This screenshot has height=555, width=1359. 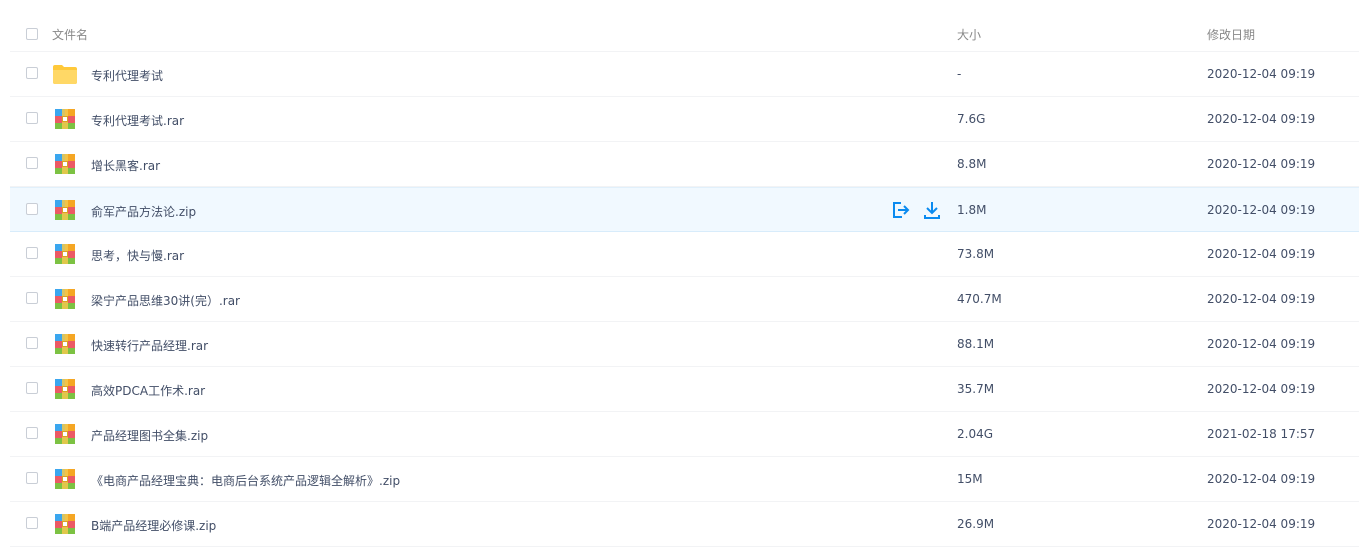 What do you see at coordinates (684, 299) in the screenshot?
I see `file-row: 梁宁产品思维30讲(完）.rar 470.7M 2020-12-04 09:19` at bounding box center [684, 299].